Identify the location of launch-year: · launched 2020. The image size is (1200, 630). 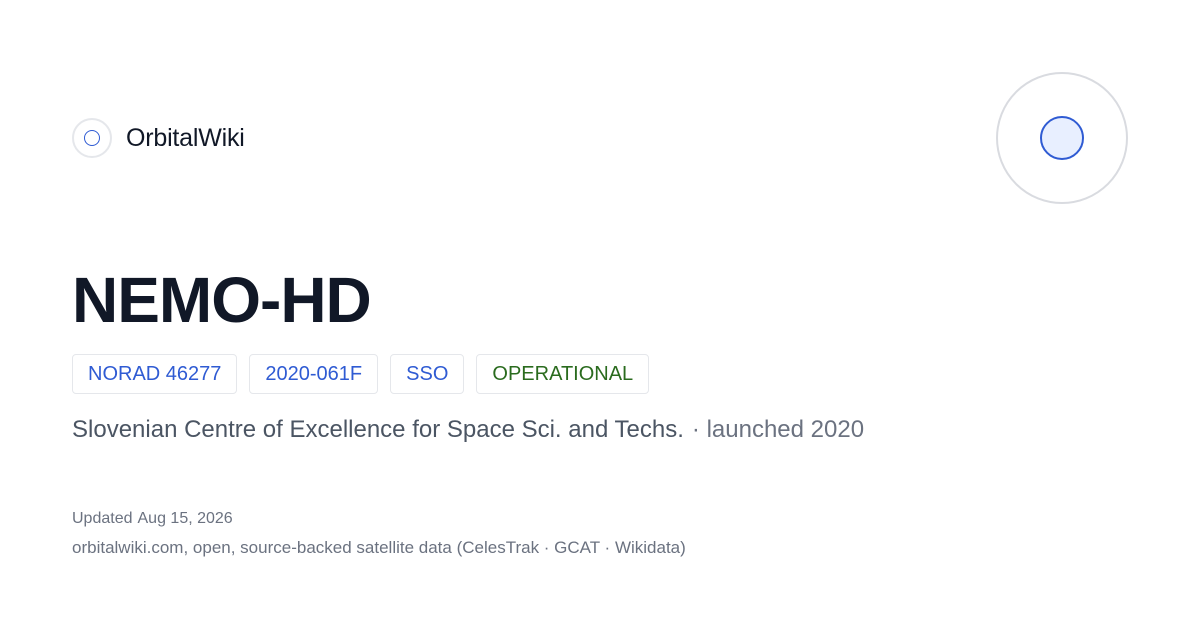
(778, 429).